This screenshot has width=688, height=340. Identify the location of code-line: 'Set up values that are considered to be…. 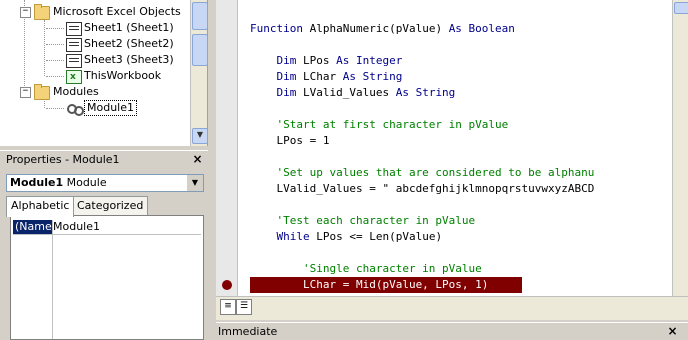
(422, 173).